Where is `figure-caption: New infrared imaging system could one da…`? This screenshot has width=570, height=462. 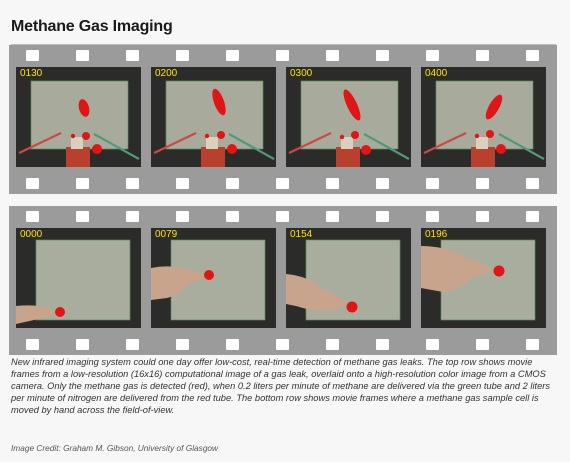
figure-caption: New infrared imaging system could one da… is located at coordinates (281, 386).